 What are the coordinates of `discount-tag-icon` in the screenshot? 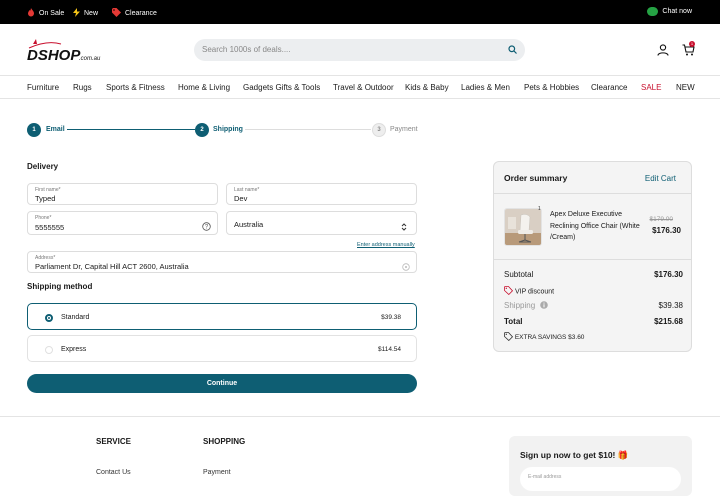 It's located at (509, 291).